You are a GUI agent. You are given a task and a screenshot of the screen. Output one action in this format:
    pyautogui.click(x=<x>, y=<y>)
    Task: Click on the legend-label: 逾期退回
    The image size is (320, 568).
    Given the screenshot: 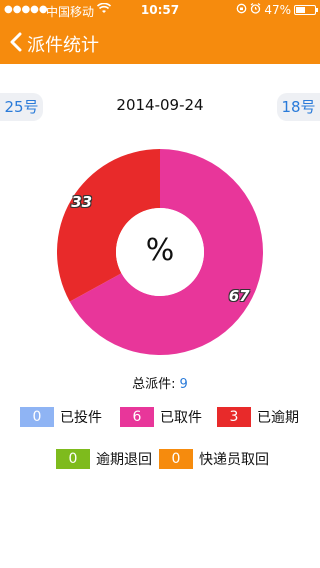 What is the action you would take?
    pyautogui.click(x=124, y=460)
    